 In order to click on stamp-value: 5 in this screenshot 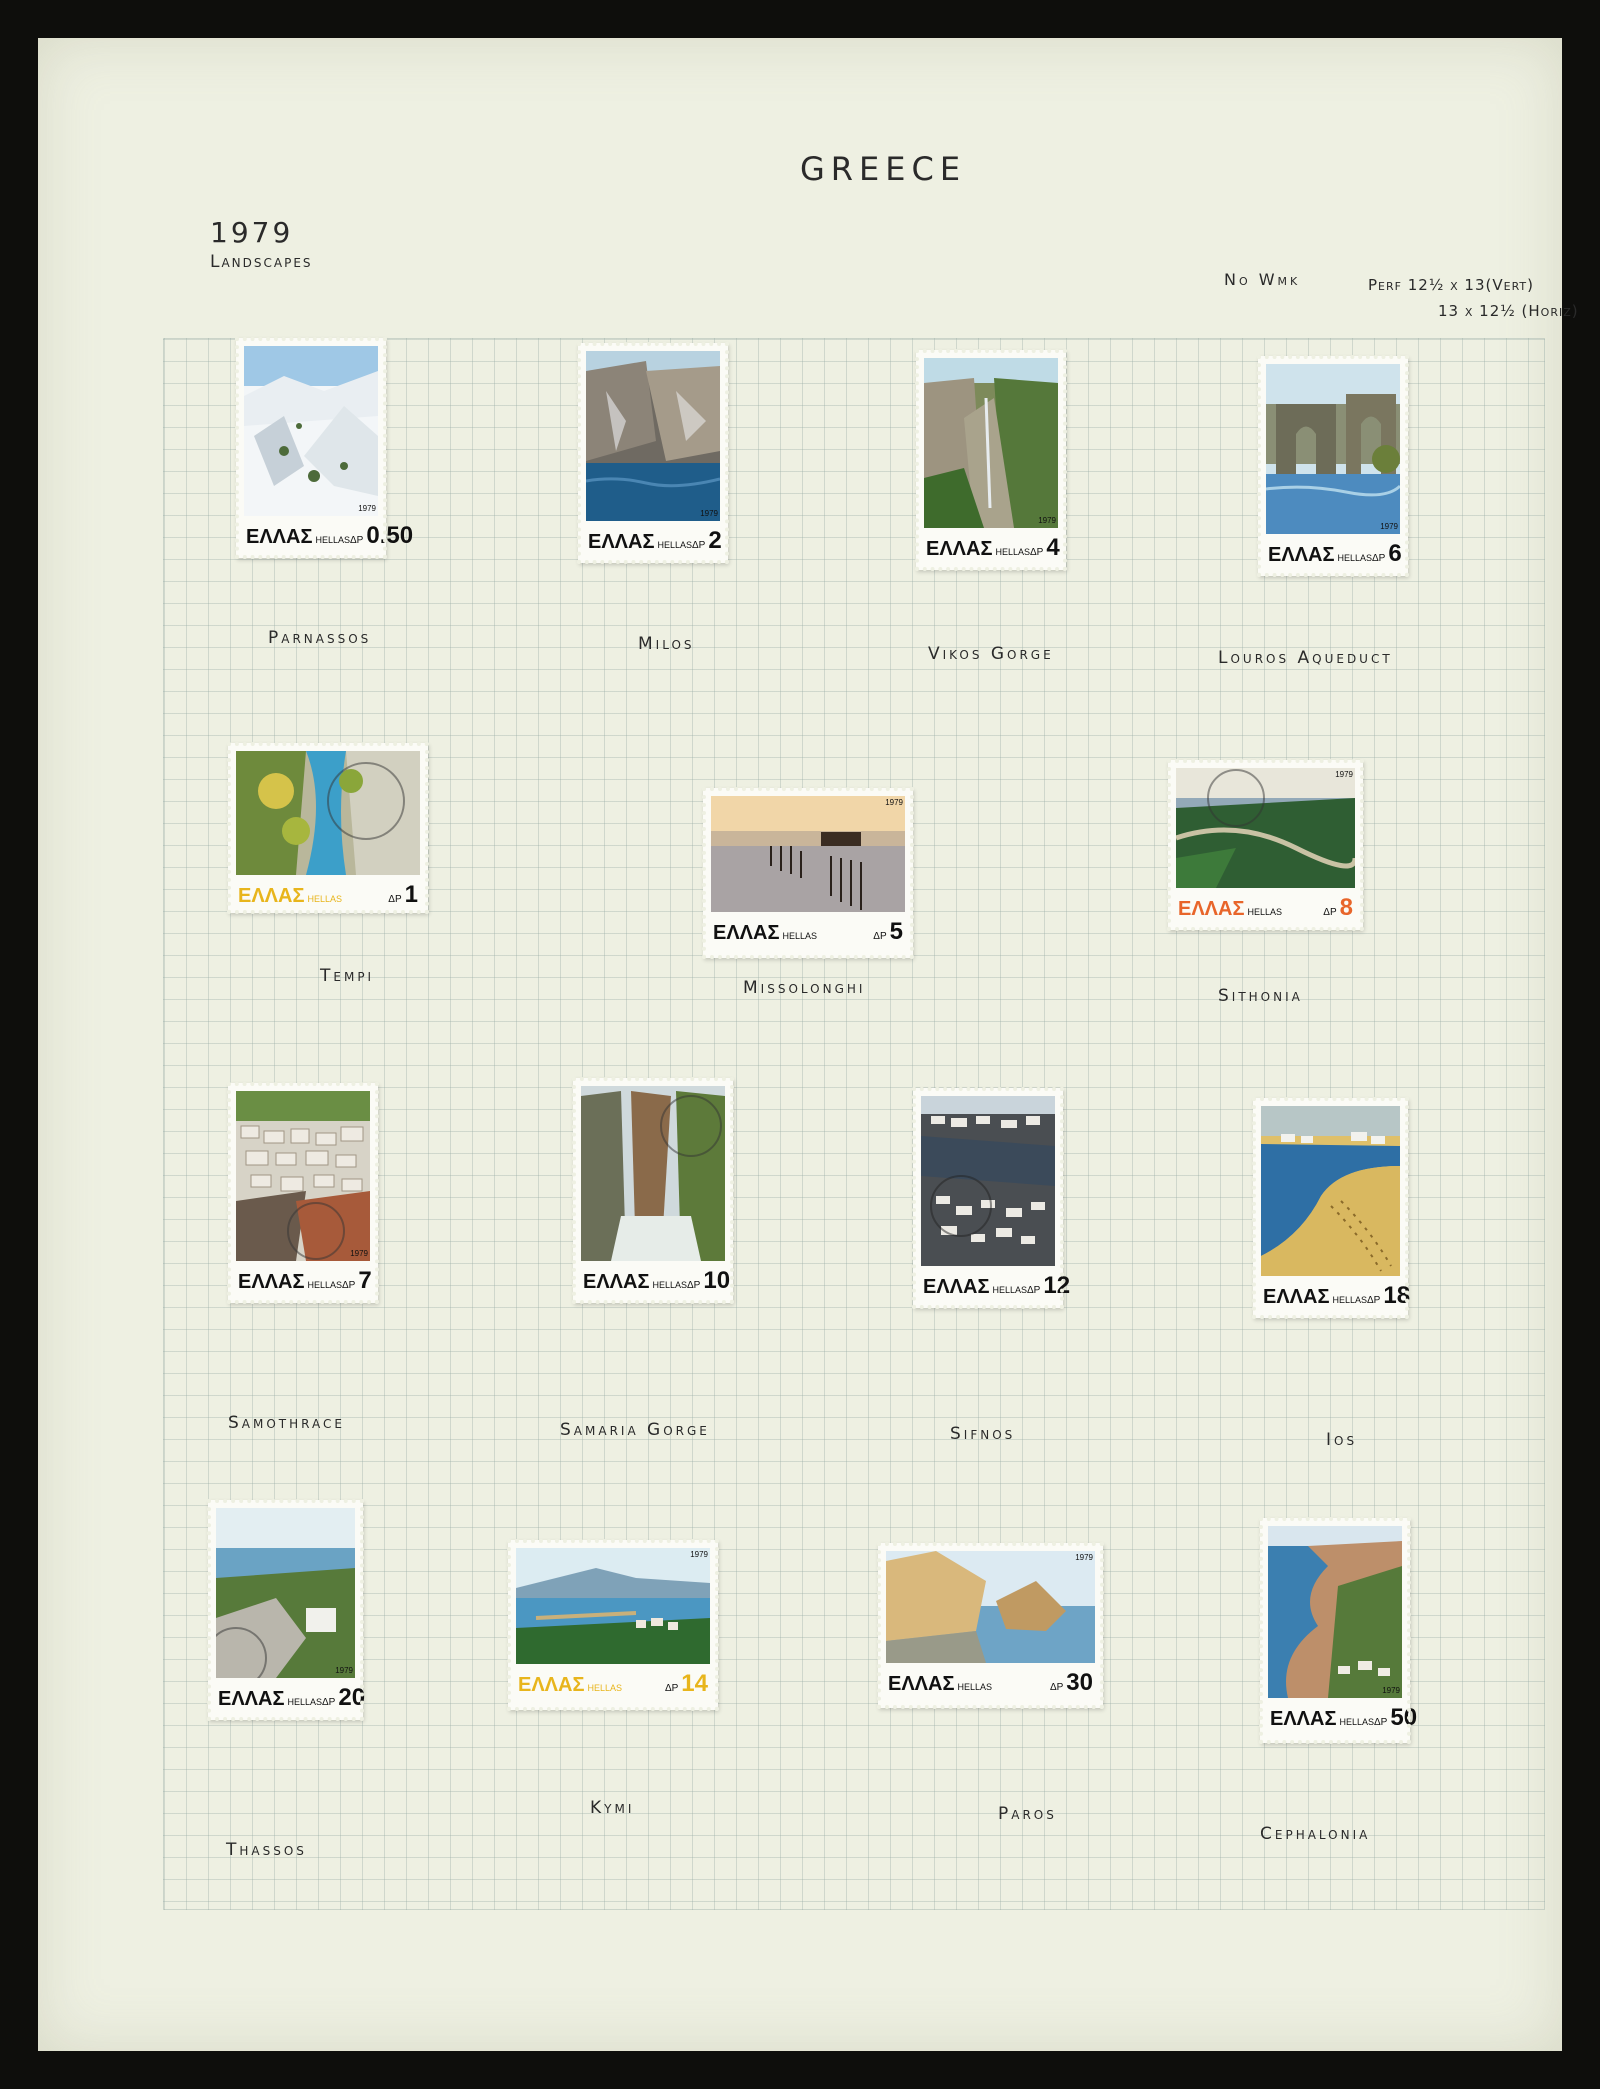, I will do `click(896, 931)`.